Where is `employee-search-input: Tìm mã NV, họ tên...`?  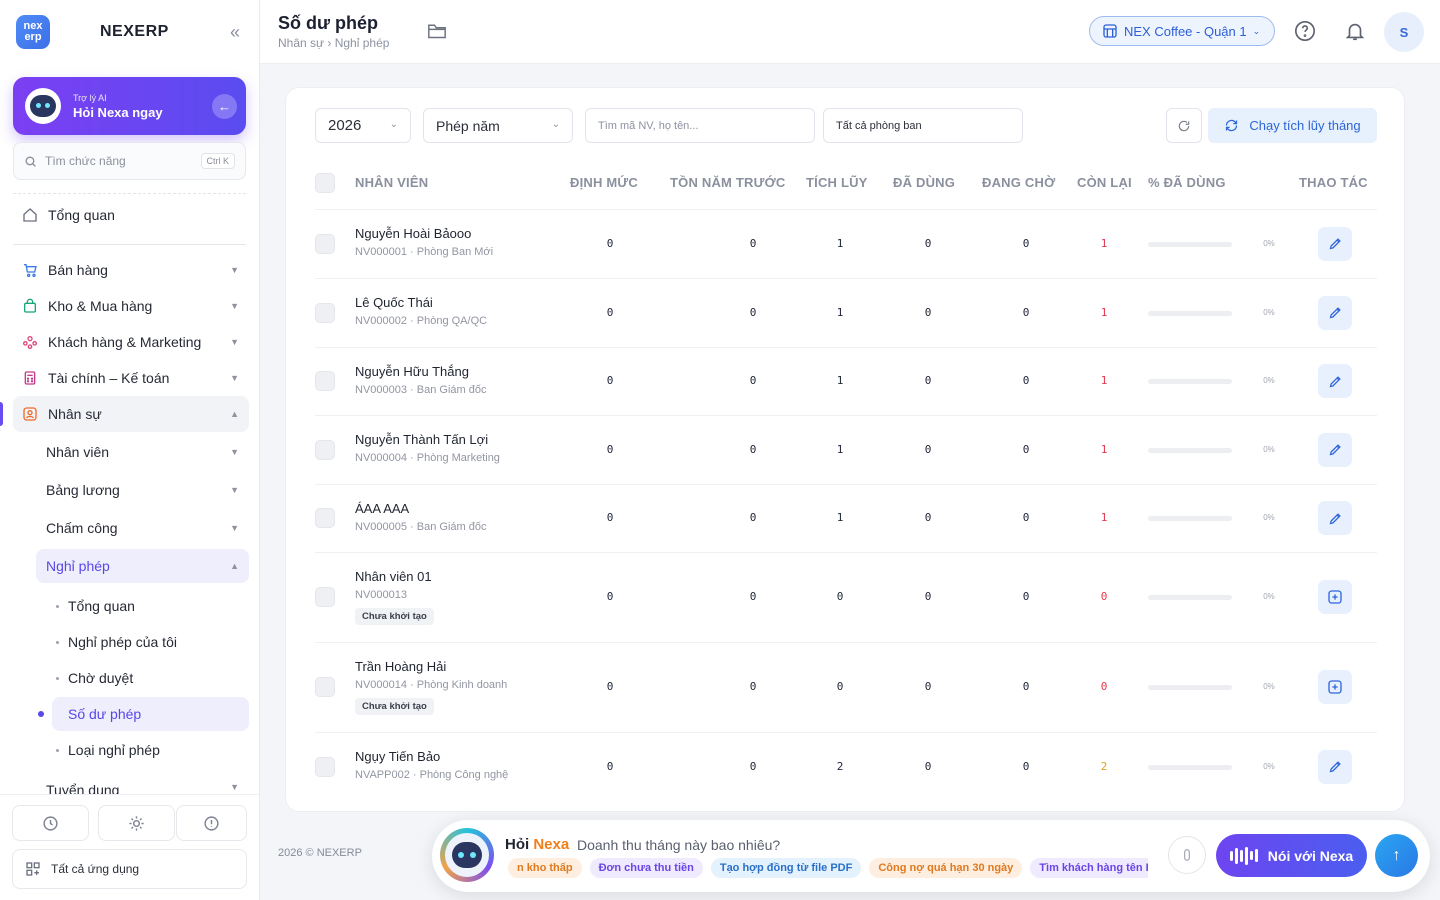 employee-search-input: Tìm mã NV, họ tên... is located at coordinates (700, 125).